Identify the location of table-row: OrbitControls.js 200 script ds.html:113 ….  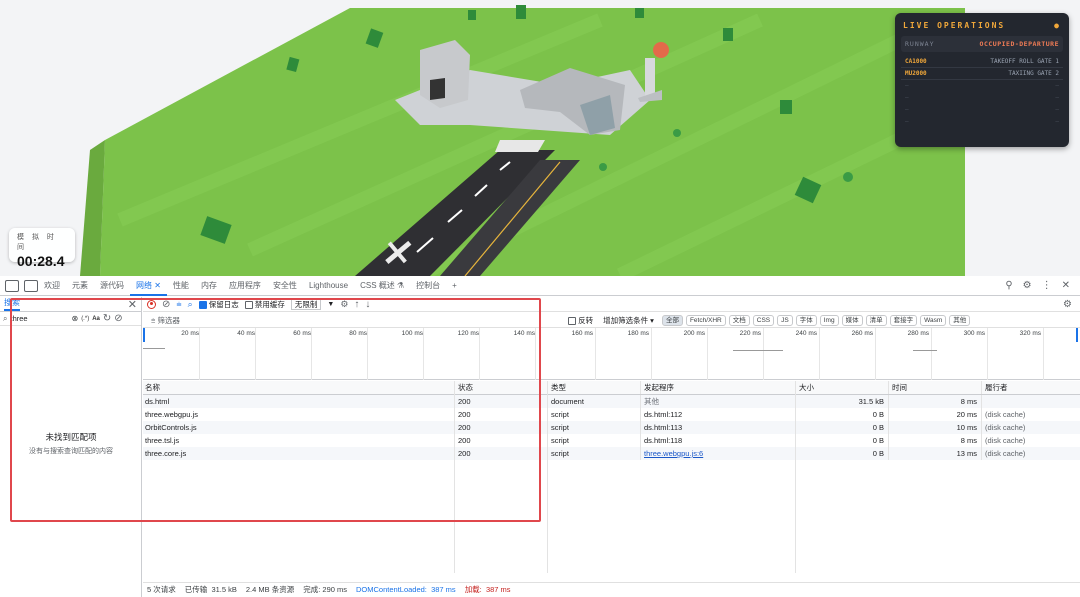
(611, 427).